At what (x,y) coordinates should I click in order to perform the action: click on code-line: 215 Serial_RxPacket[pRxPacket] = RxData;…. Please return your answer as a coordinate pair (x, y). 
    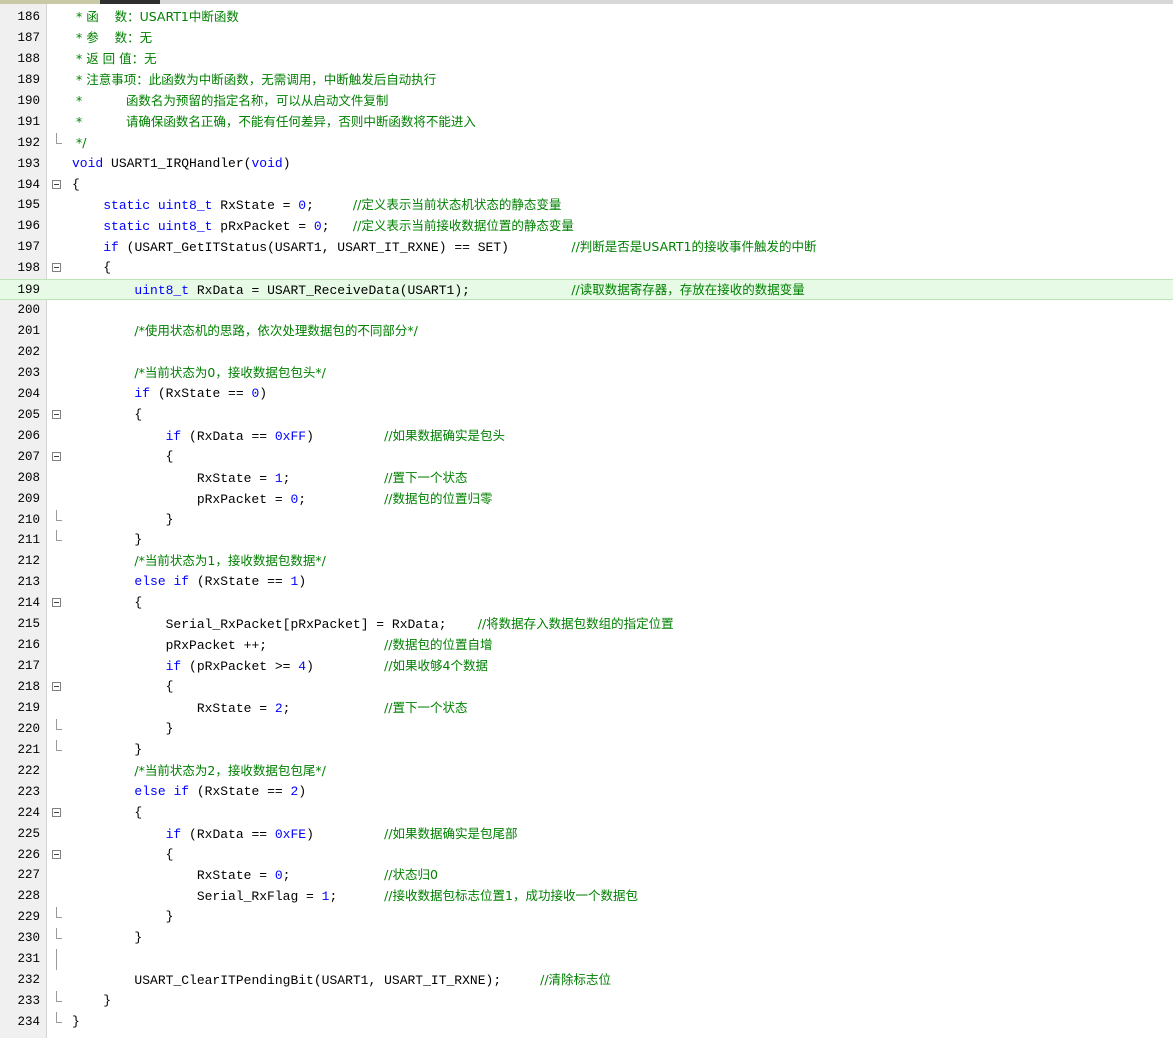
    Looking at the image, I should click on (586, 624).